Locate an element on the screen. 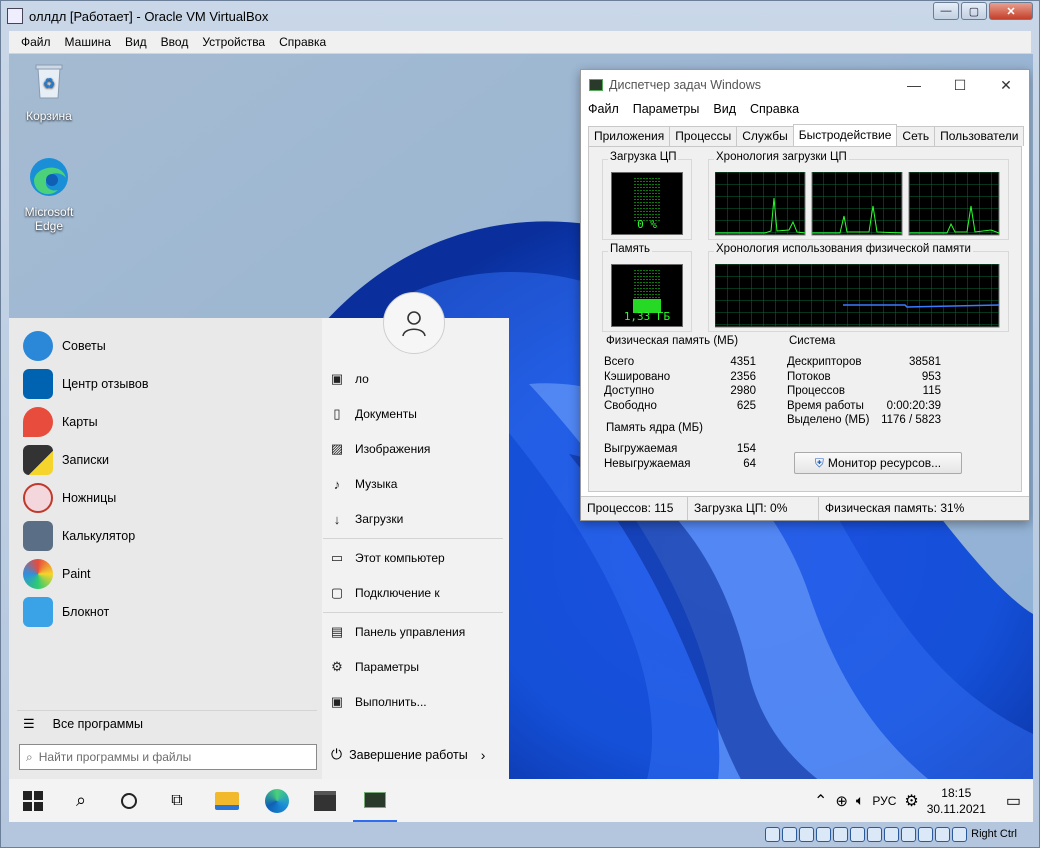  place-connect: ▢ Подключение к is located at coordinates (416, 593).